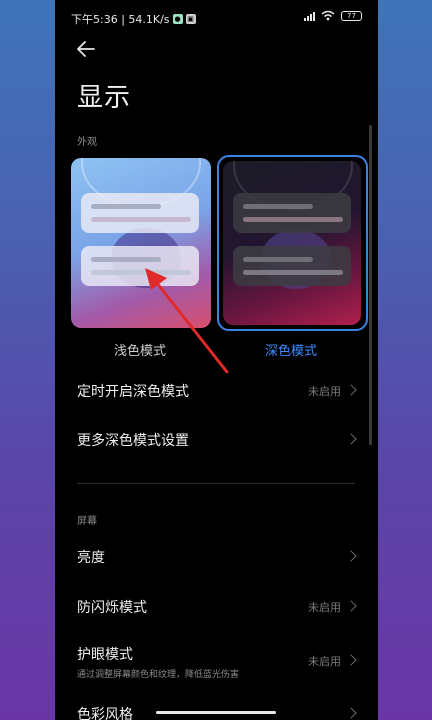  I want to click on brightness-row: 亮度, so click(217, 557).